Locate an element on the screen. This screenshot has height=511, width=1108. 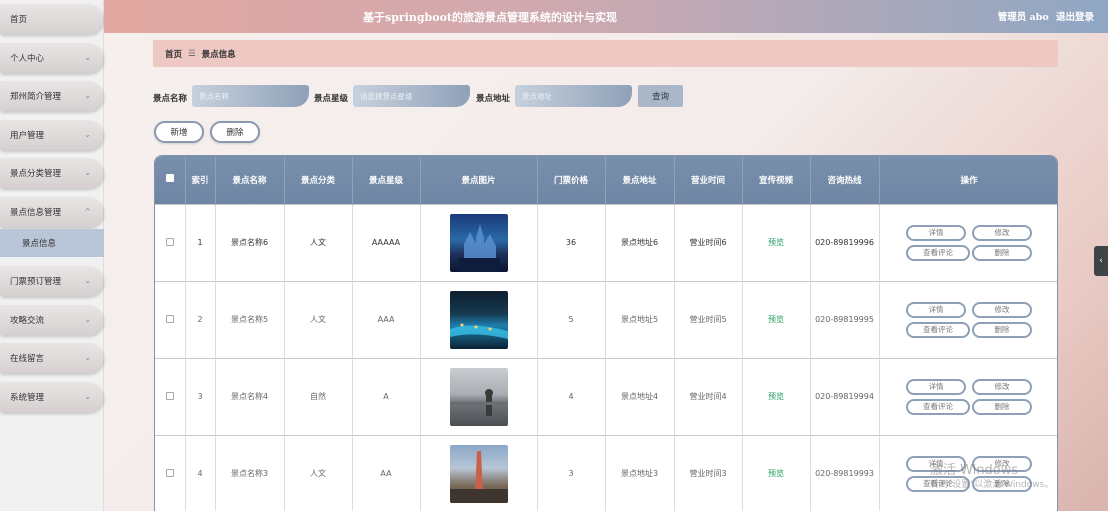
batch-delete-button: 删除 is located at coordinates (235, 132).